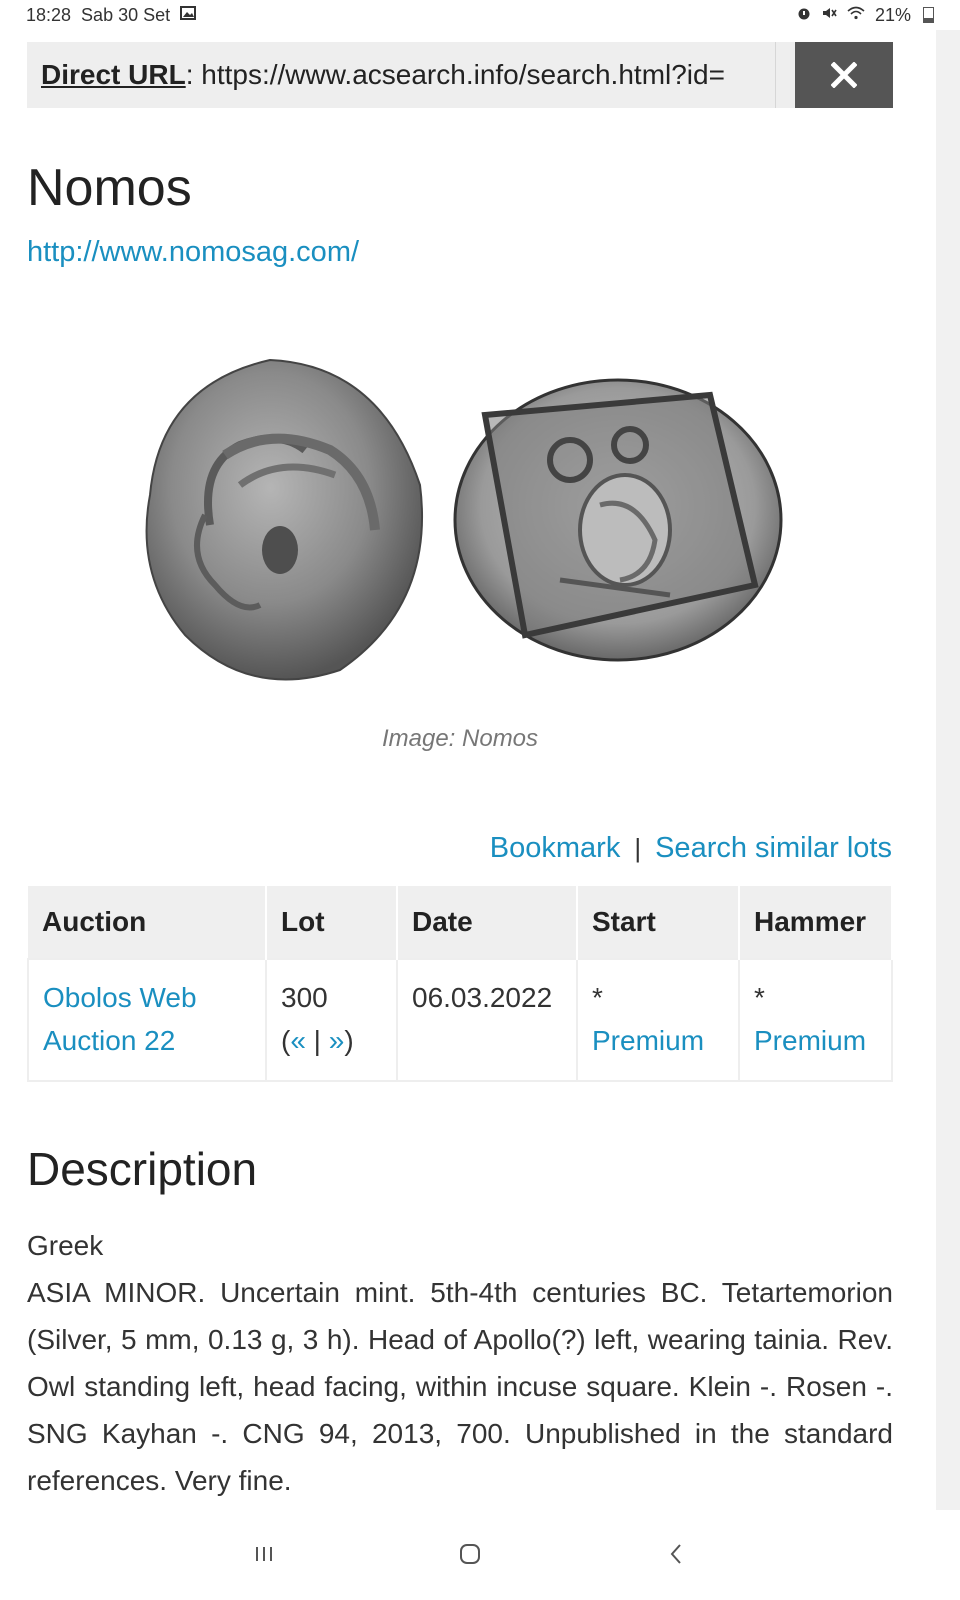 This screenshot has width=960, height=1600. I want to click on start-asterisk: *, so click(597, 997).